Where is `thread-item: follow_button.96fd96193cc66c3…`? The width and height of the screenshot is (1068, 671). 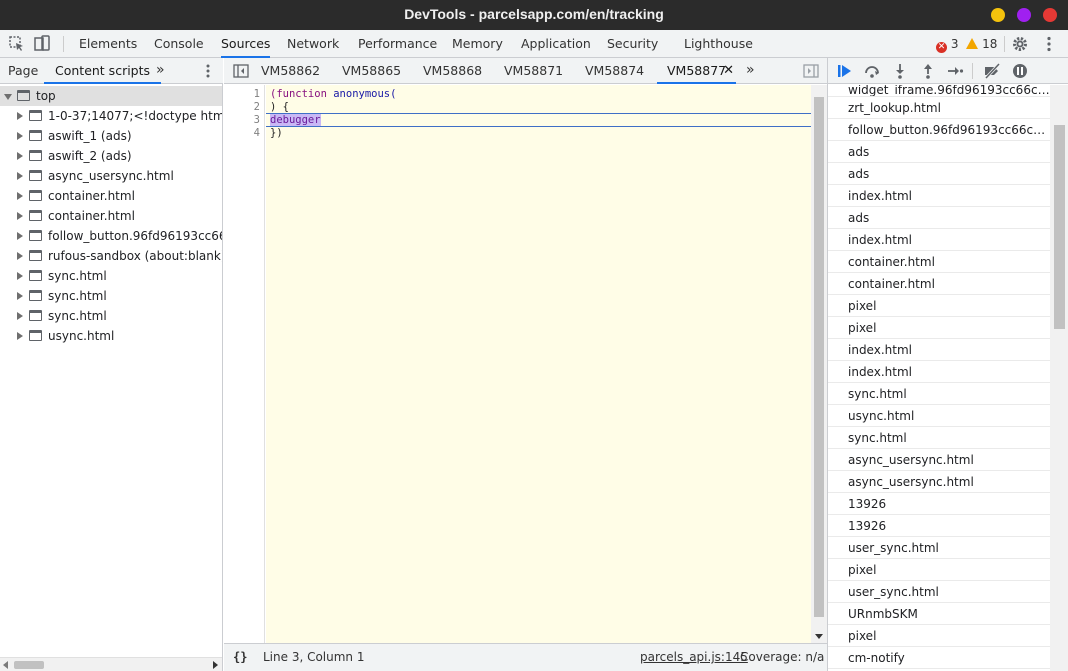 thread-item: follow_button.96fd96193cc66c3… is located at coordinates (939, 130).